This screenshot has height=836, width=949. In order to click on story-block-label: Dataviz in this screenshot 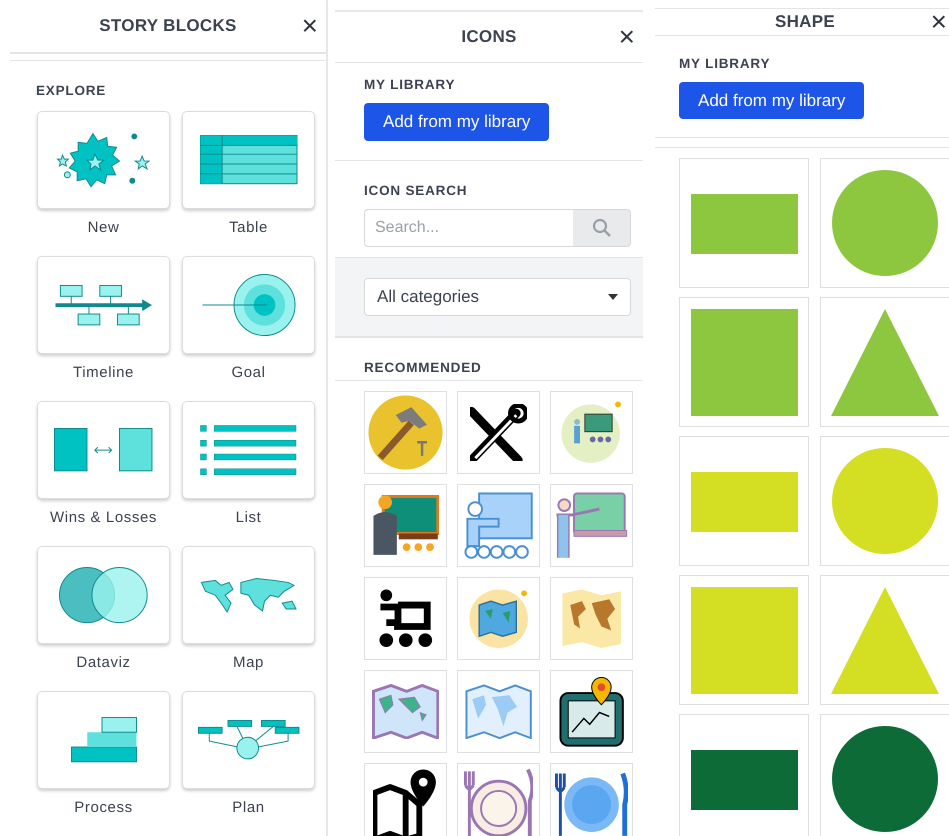, I will do `click(103, 663)`.